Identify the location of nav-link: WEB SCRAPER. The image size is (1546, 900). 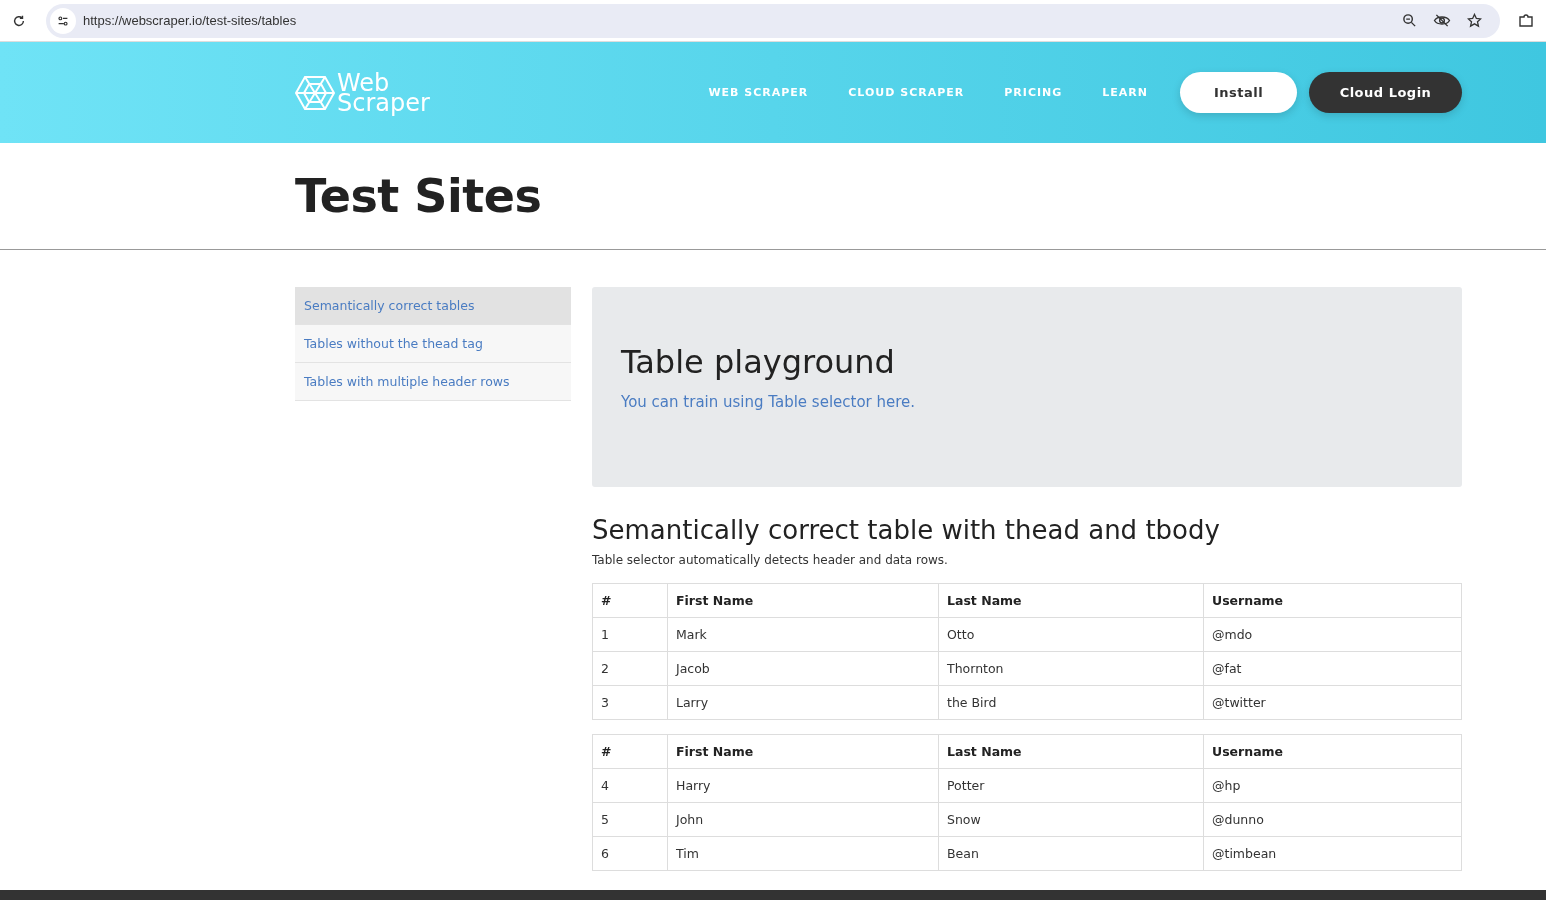
(758, 92).